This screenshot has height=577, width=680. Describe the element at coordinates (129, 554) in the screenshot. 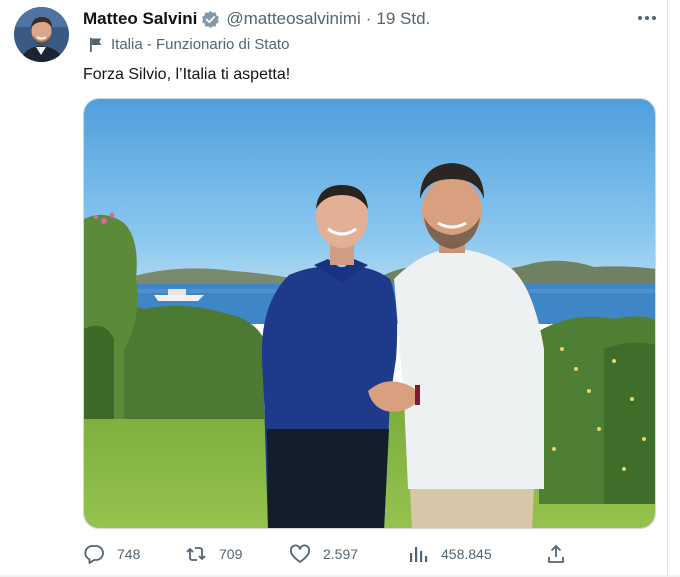

I see `reply-count: 748` at that location.